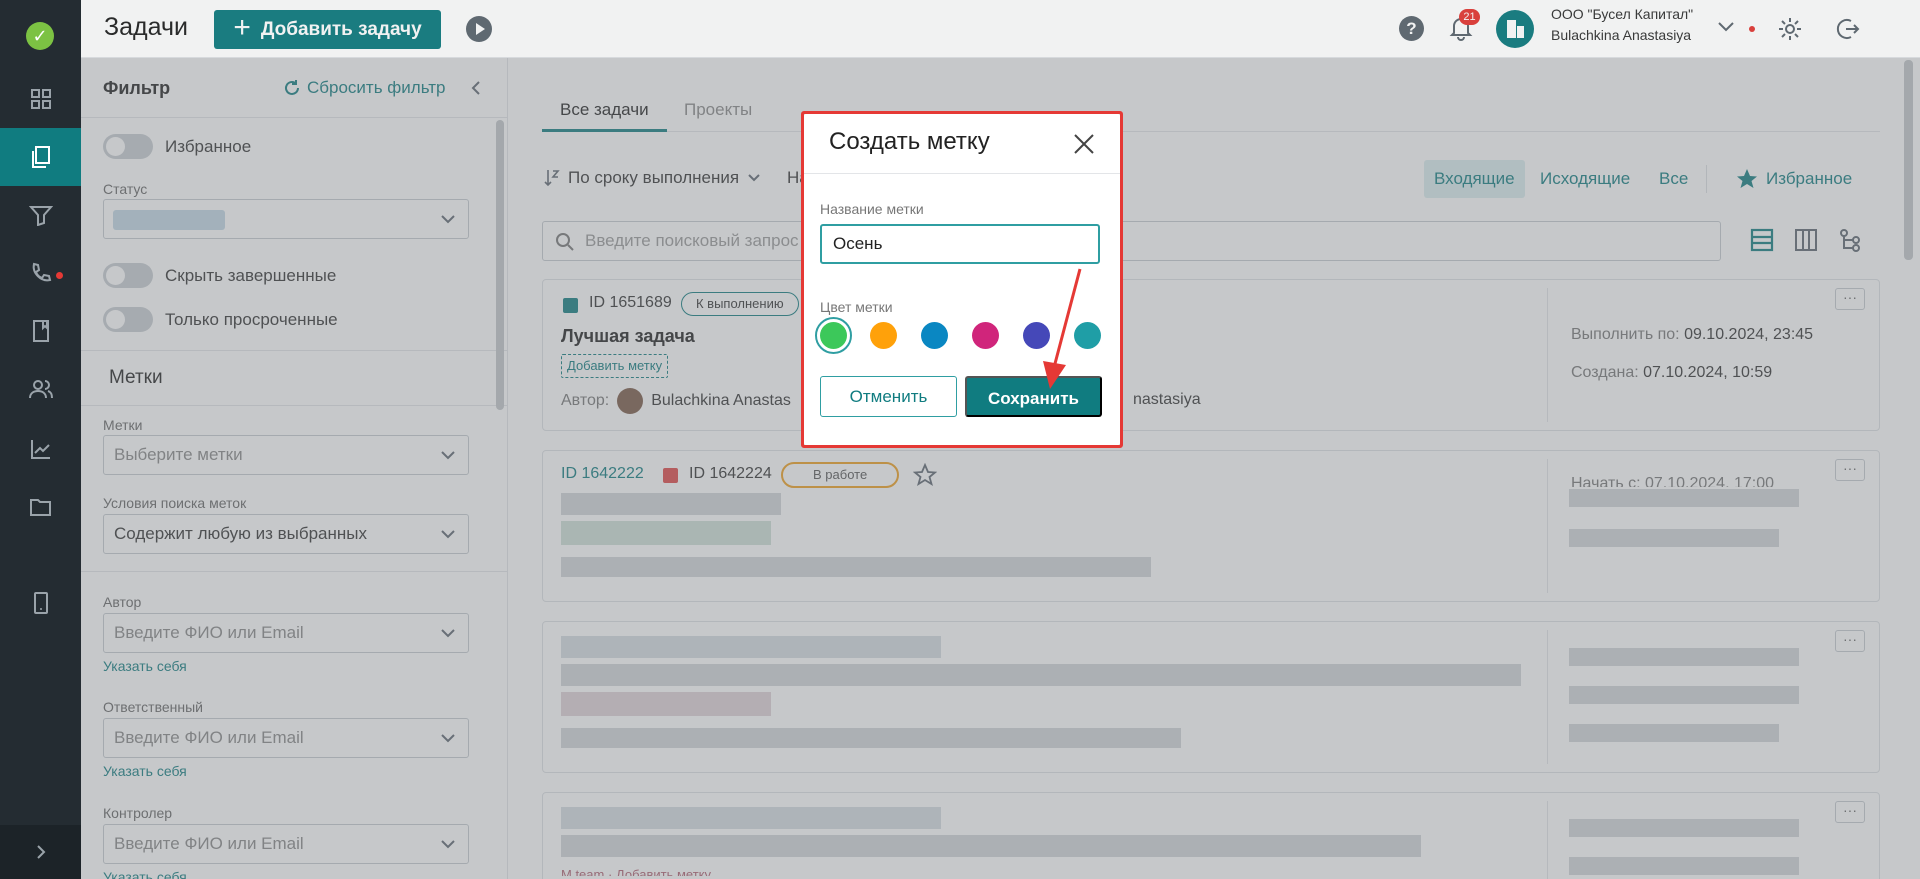 This screenshot has height=879, width=1920. What do you see at coordinates (40, 215) in the screenshot?
I see `funnel-icon` at bounding box center [40, 215].